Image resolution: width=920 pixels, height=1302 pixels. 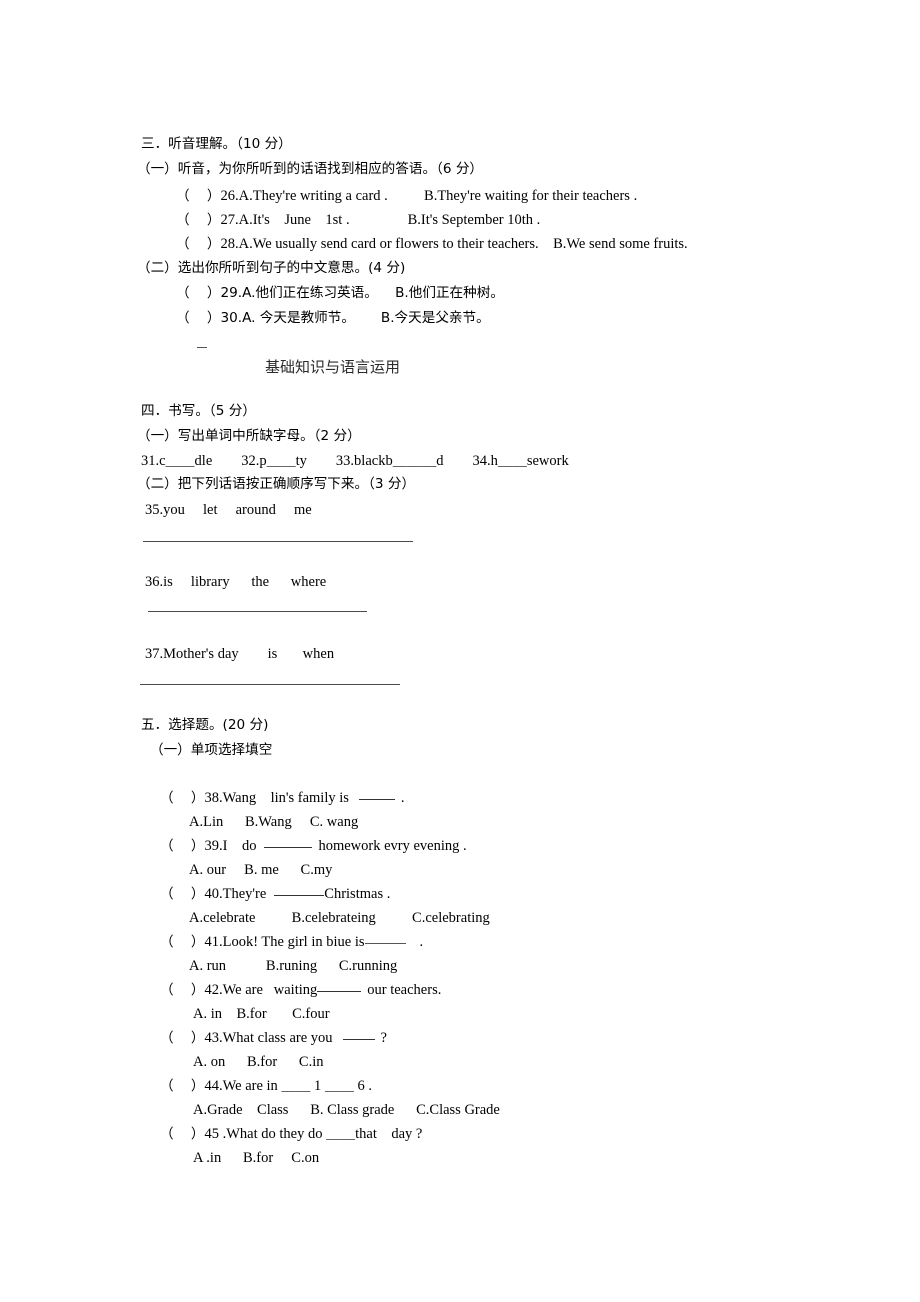 What do you see at coordinates (288, 1086) in the screenshot?
I see `question-44-stem: 44.We are in ＿＿ 1 ＿＿ 6 .` at bounding box center [288, 1086].